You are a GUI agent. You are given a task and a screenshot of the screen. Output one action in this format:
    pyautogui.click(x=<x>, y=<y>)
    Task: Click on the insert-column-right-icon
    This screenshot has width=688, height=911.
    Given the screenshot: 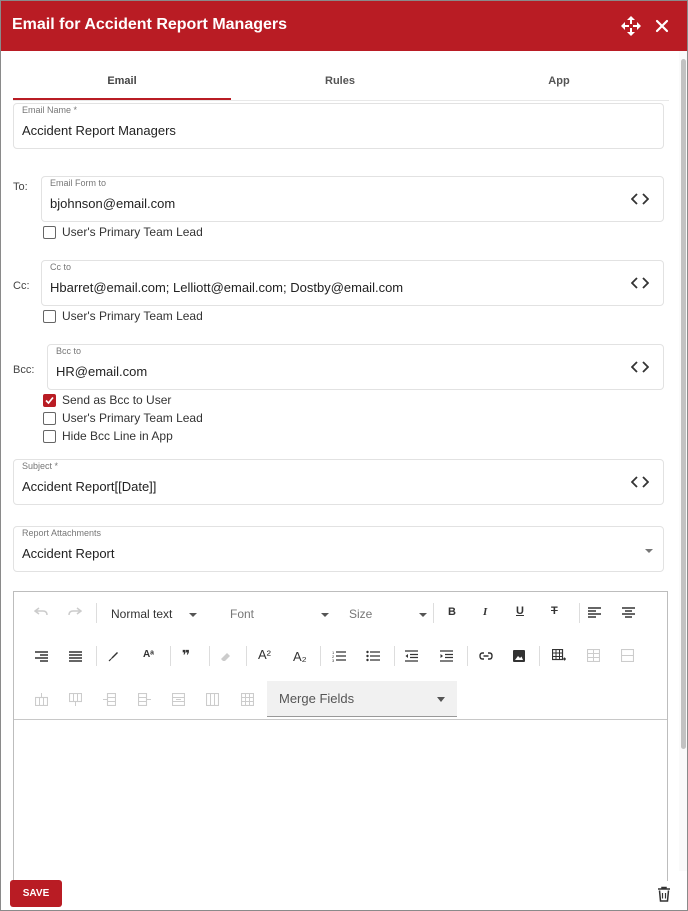 What is the action you would take?
    pyautogui.click(x=144, y=699)
    